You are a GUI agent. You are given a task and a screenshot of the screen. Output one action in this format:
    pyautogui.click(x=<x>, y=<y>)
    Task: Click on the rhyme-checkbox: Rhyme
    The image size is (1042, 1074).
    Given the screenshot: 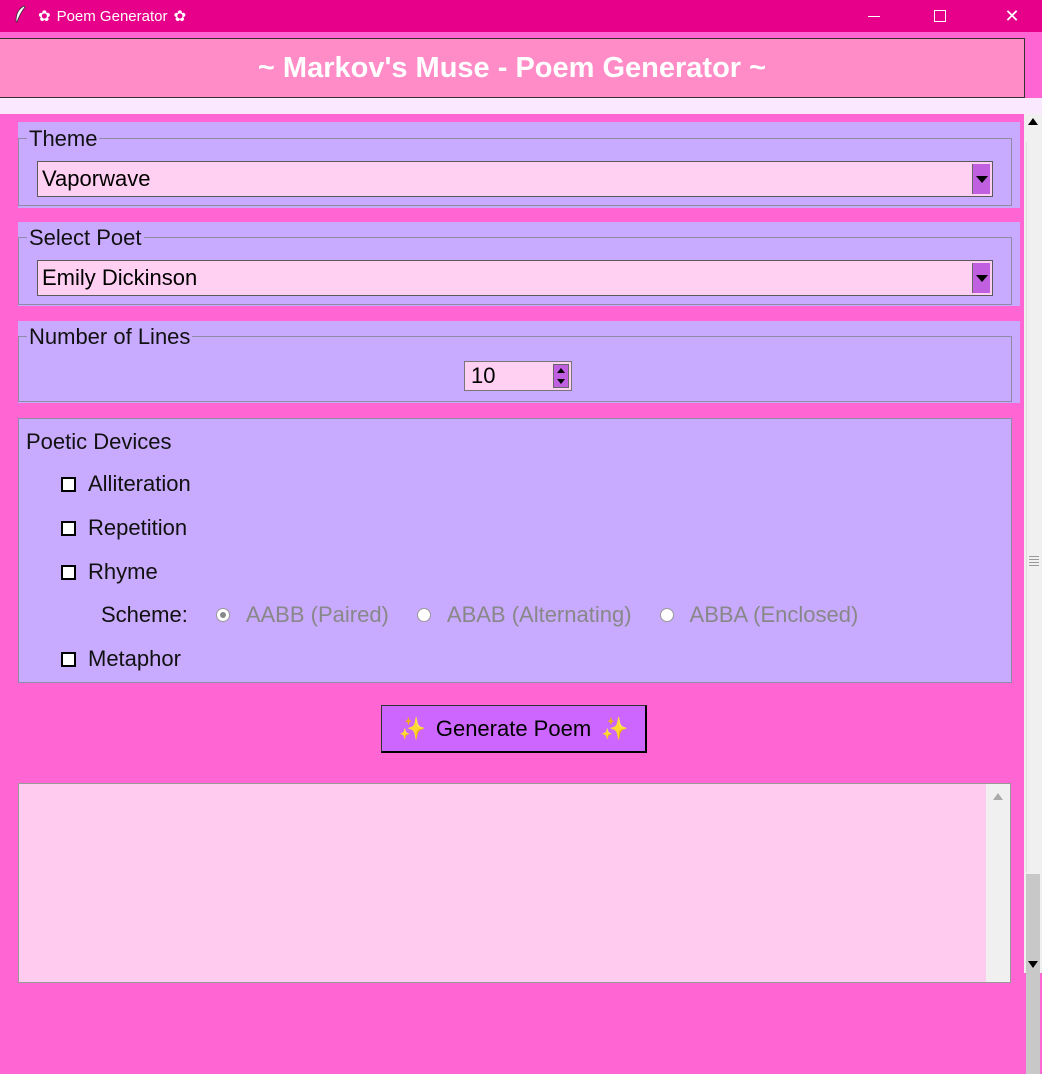 What is the action you would take?
    pyautogui.click(x=109, y=572)
    